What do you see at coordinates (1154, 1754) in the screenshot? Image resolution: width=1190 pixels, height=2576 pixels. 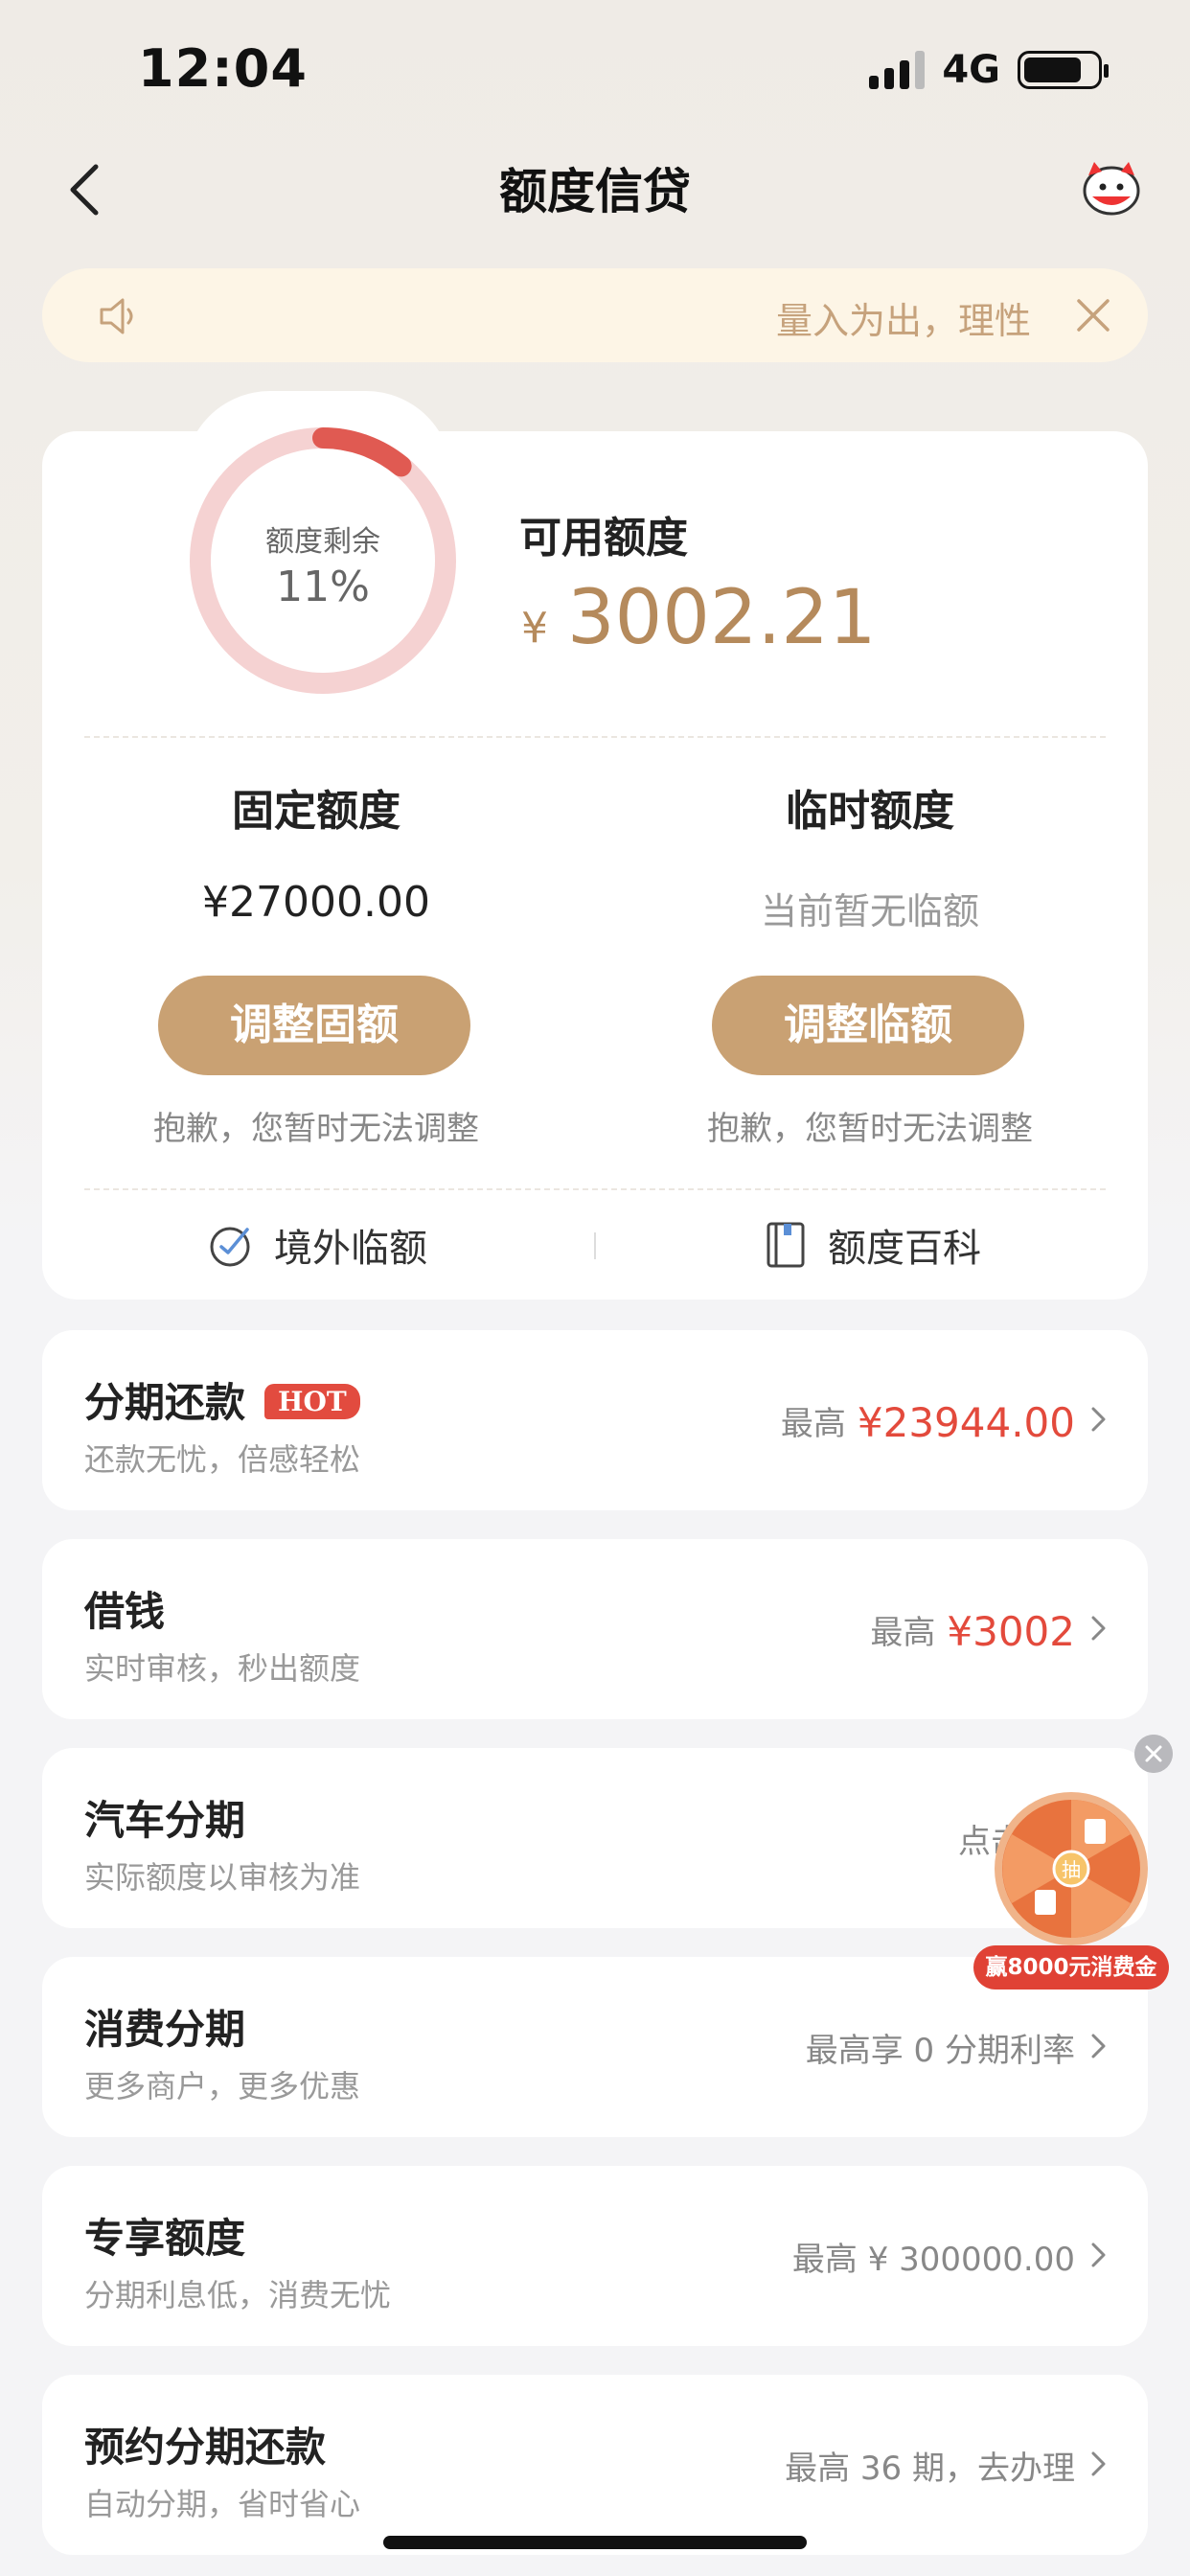 I see `close-floating-icon` at bounding box center [1154, 1754].